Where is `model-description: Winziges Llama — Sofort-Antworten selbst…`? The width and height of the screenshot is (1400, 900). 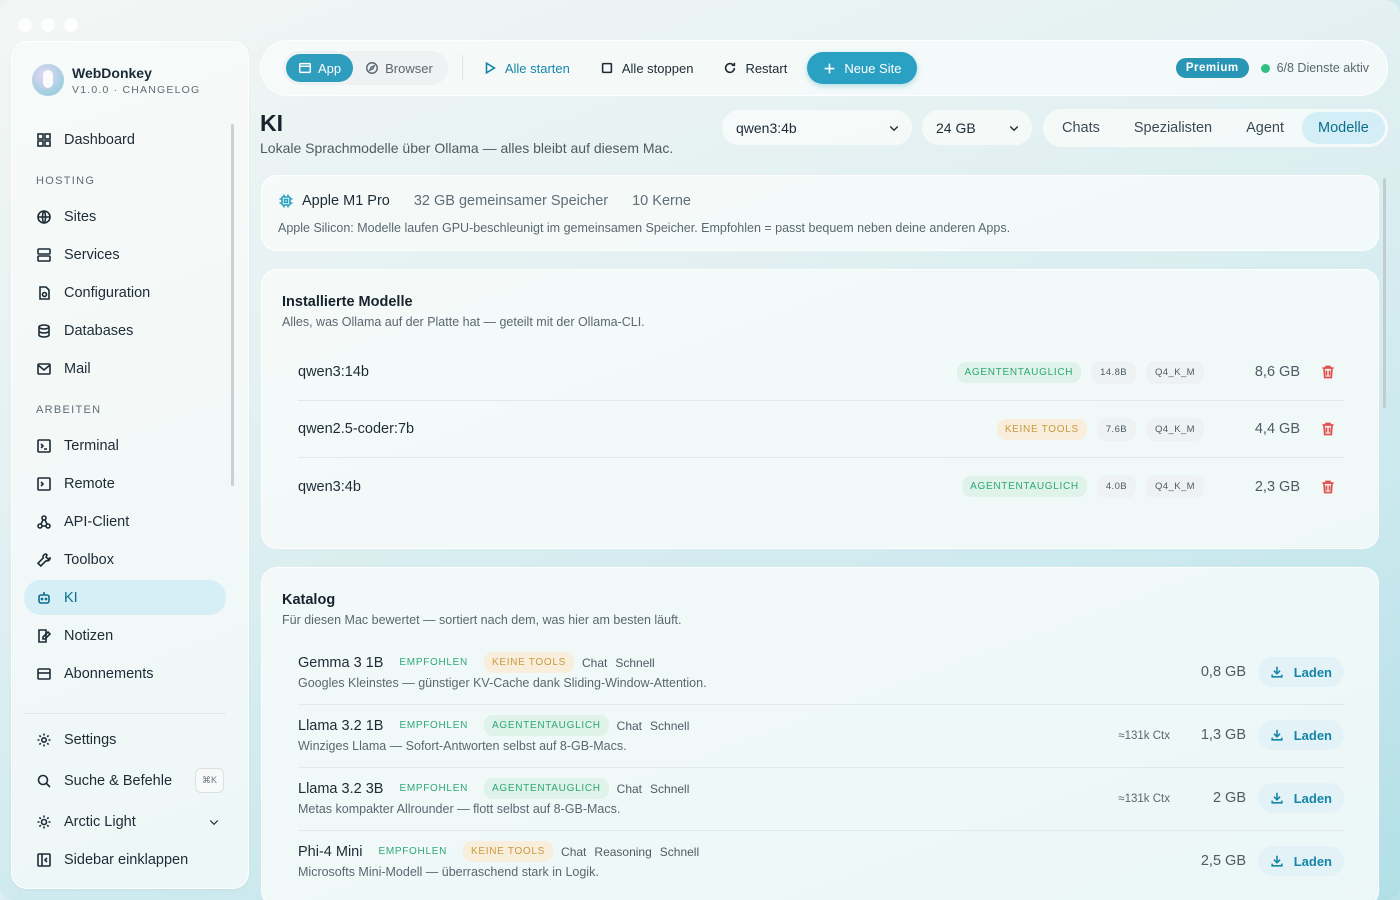
model-description: Winziges Llama — Sofort-Antworten selbst… is located at coordinates (462, 746).